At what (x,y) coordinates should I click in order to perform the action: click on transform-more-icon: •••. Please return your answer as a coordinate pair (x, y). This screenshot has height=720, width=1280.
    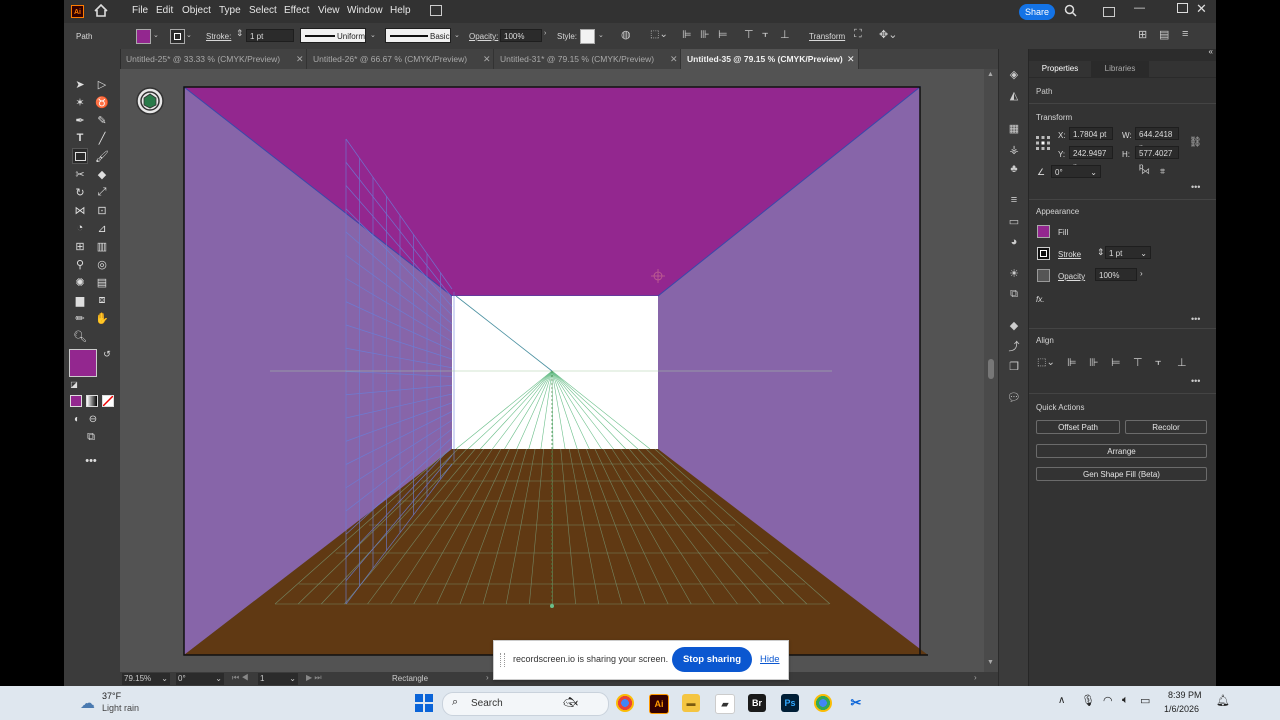
    Looking at the image, I should click on (1195, 187).